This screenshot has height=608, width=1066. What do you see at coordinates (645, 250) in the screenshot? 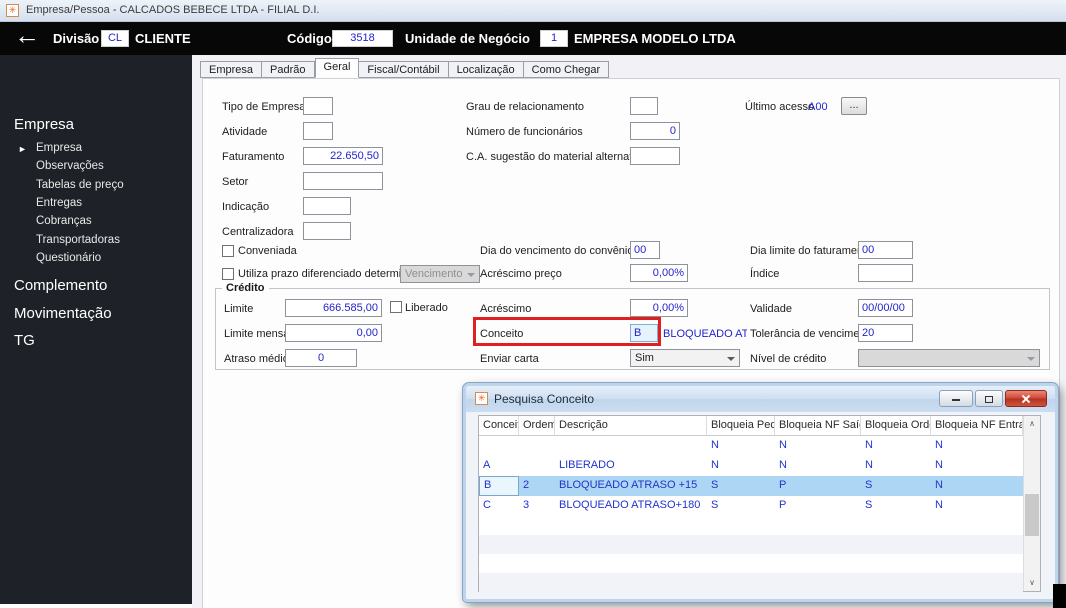
I see `dia-vencimento-field: 00` at bounding box center [645, 250].